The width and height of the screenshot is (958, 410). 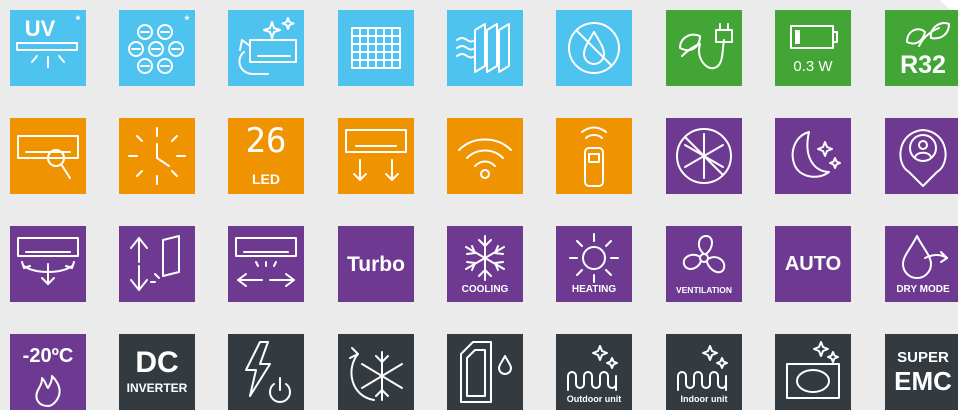 I want to click on heating-label: HEATING, so click(x=594, y=289).